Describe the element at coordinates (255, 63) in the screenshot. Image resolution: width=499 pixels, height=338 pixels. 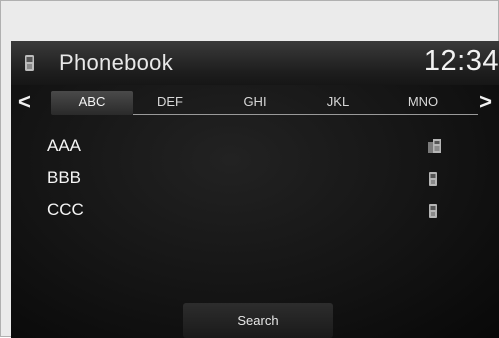
I see `header-bar: Phonebook 12:34` at that location.